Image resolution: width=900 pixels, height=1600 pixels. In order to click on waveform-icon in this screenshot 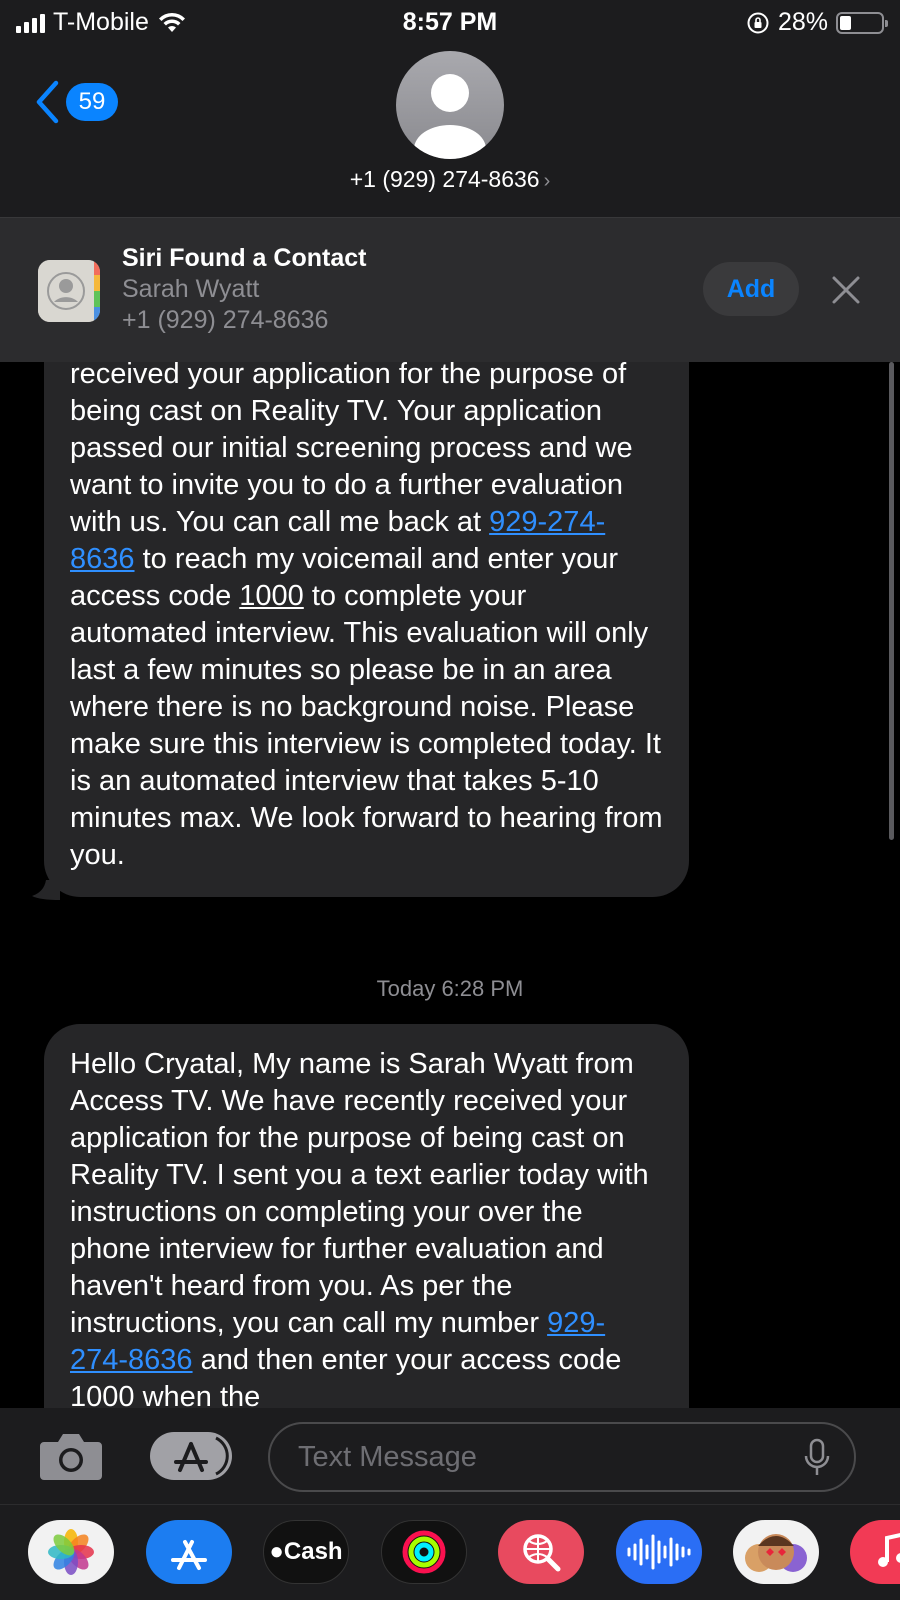, I will do `click(659, 1552)`.